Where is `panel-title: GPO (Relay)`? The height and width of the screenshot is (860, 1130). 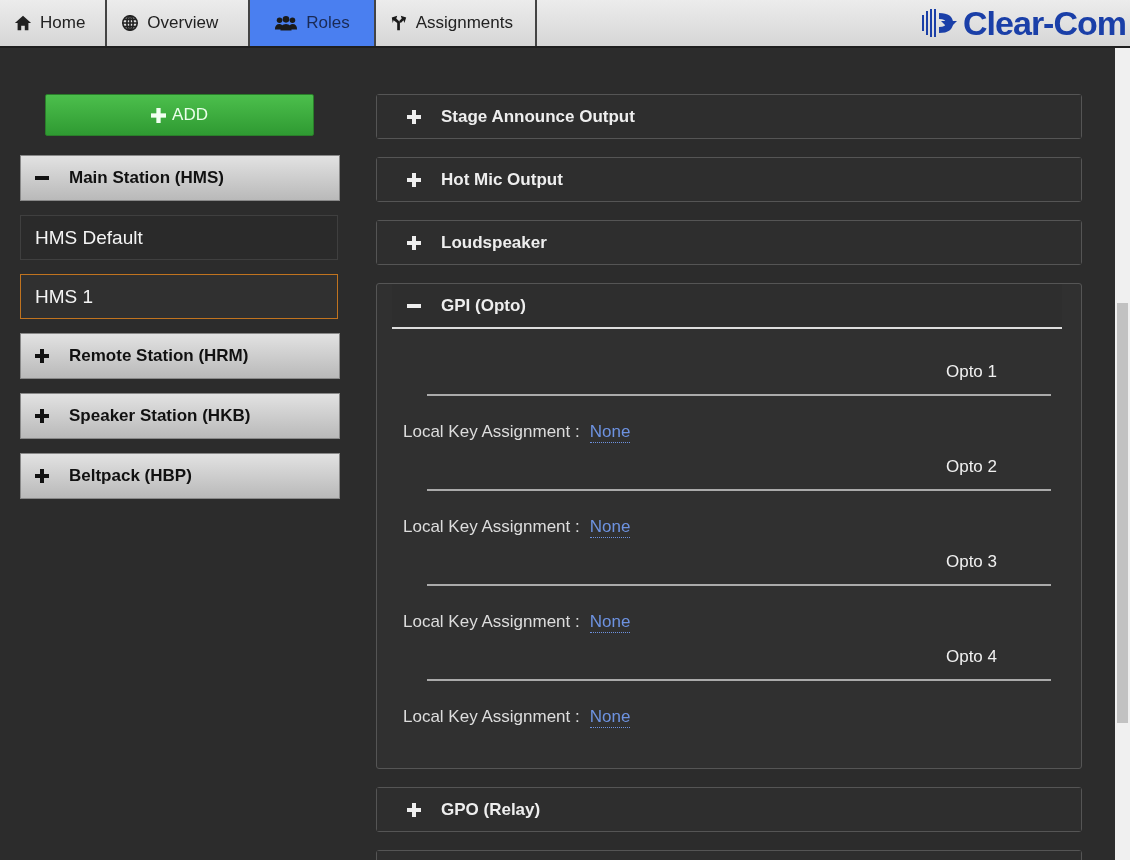 panel-title: GPO (Relay) is located at coordinates (491, 809).